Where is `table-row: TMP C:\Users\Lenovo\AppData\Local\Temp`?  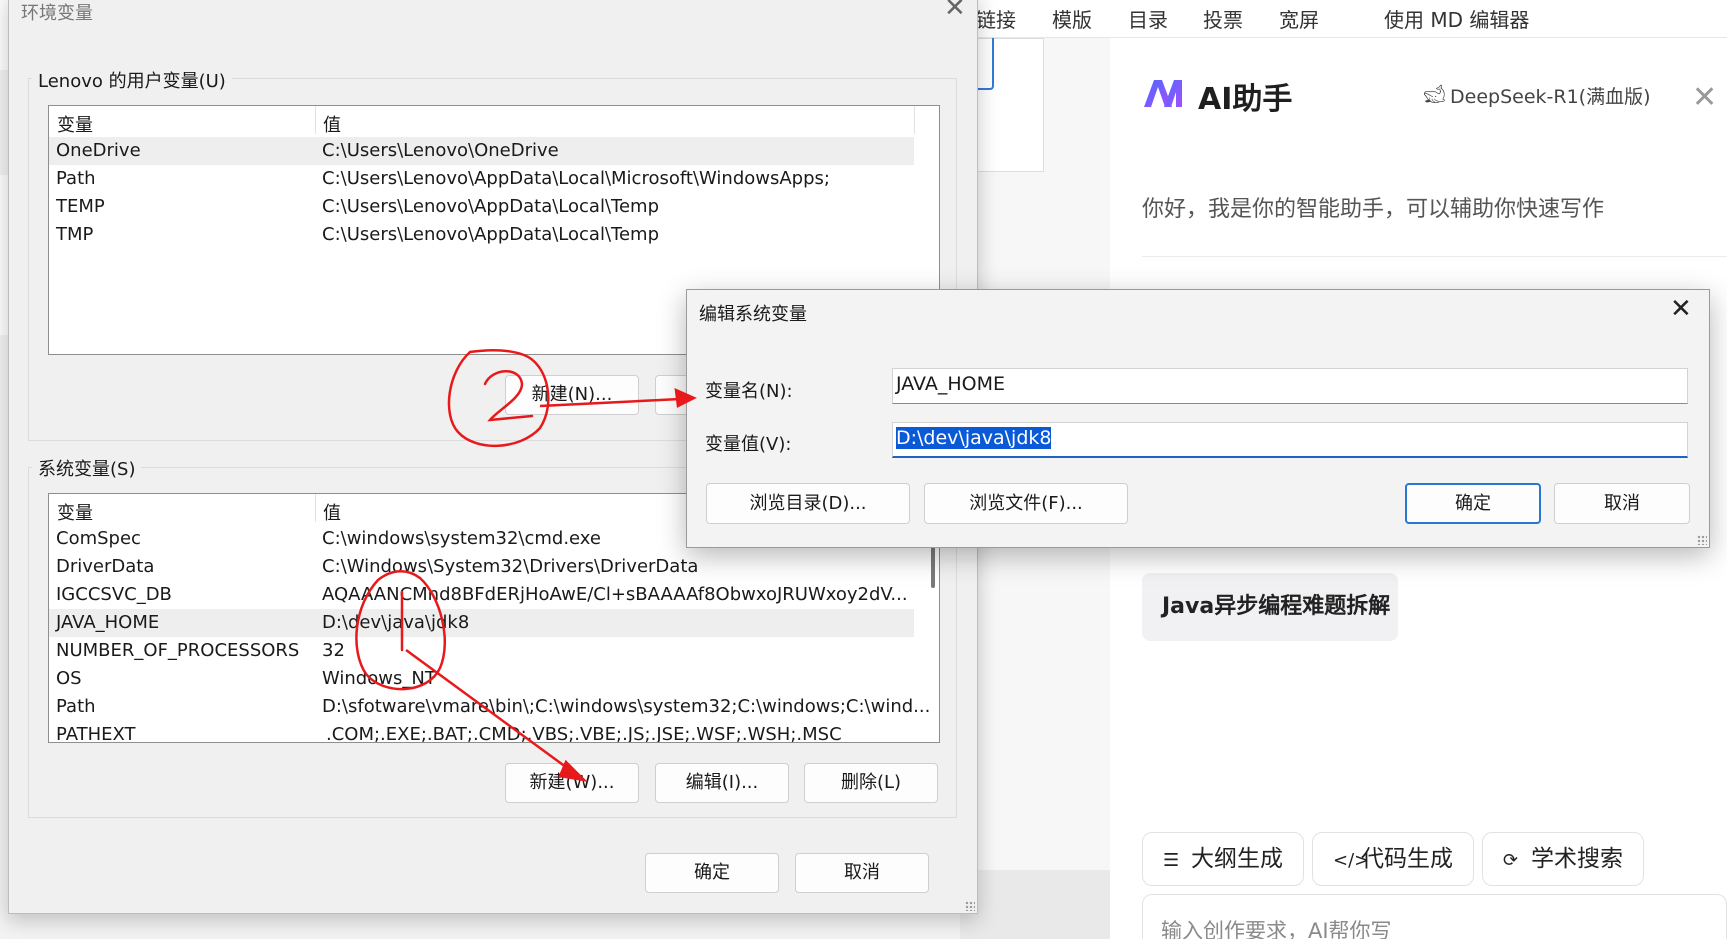
table-row: TMP C:\Users\Lenovo\AppData\Local\Temp is located at coordinates (481, 235).